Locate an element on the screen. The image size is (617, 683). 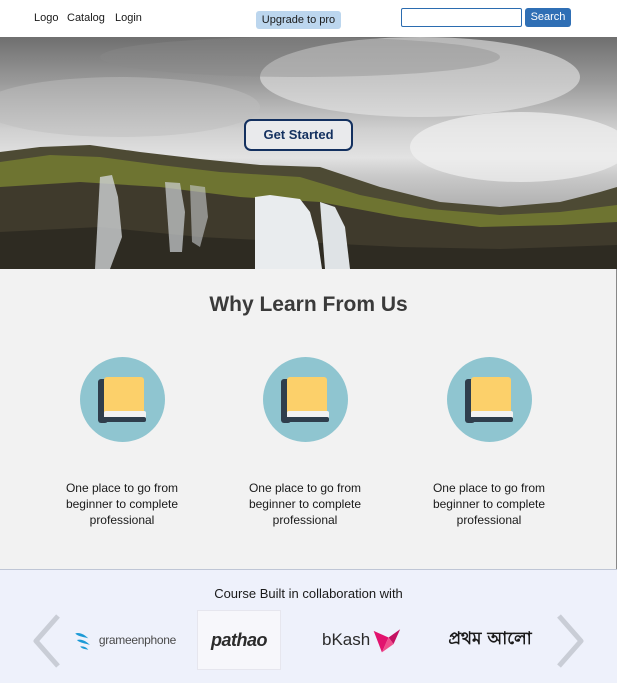
chevron-left-icon is located at coordinates (47, 641).